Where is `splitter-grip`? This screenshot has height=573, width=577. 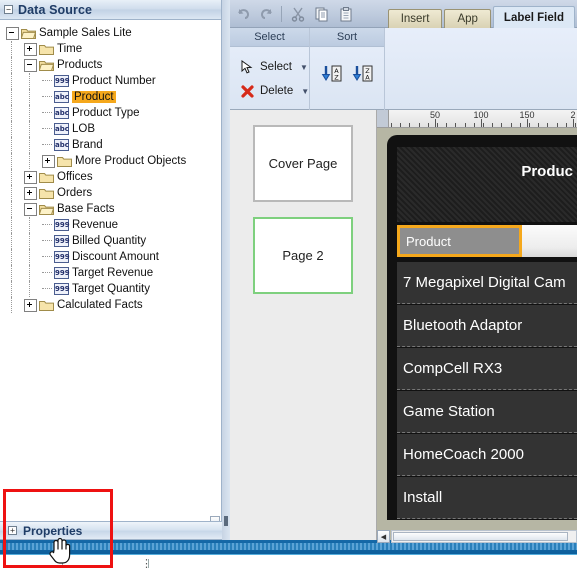
splitter-grip is located at coordinates (226, 521).